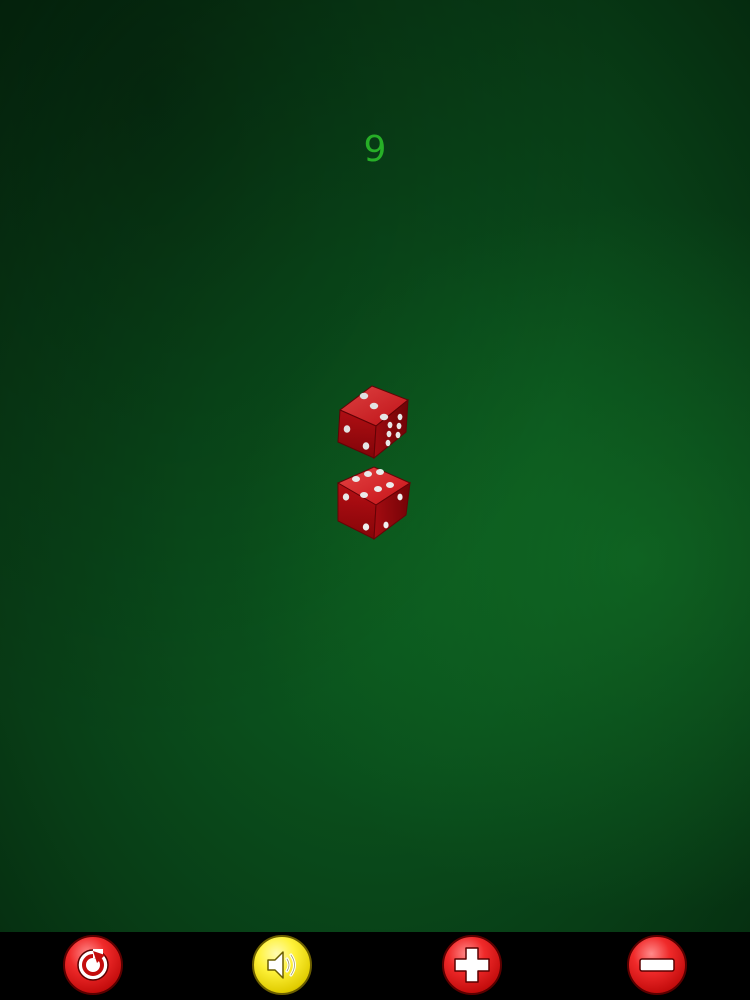 This screenshot has width=750, height=1000. I want to click on sound-toggle-button, so click(282, 965).